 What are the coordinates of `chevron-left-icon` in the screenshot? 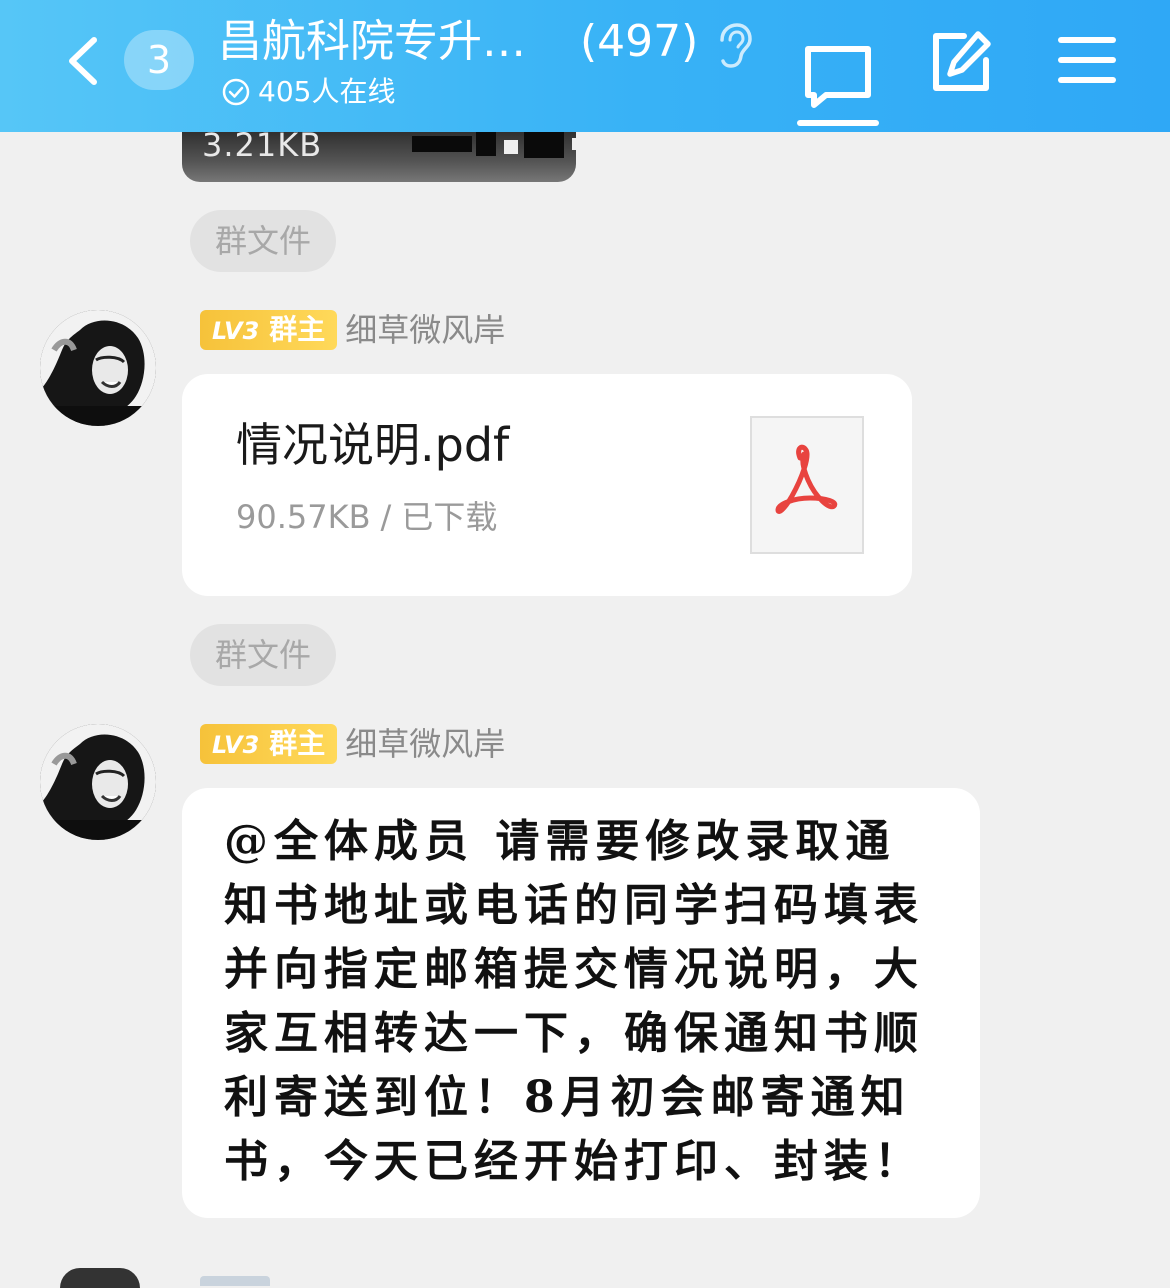 It's located at (82, 61).